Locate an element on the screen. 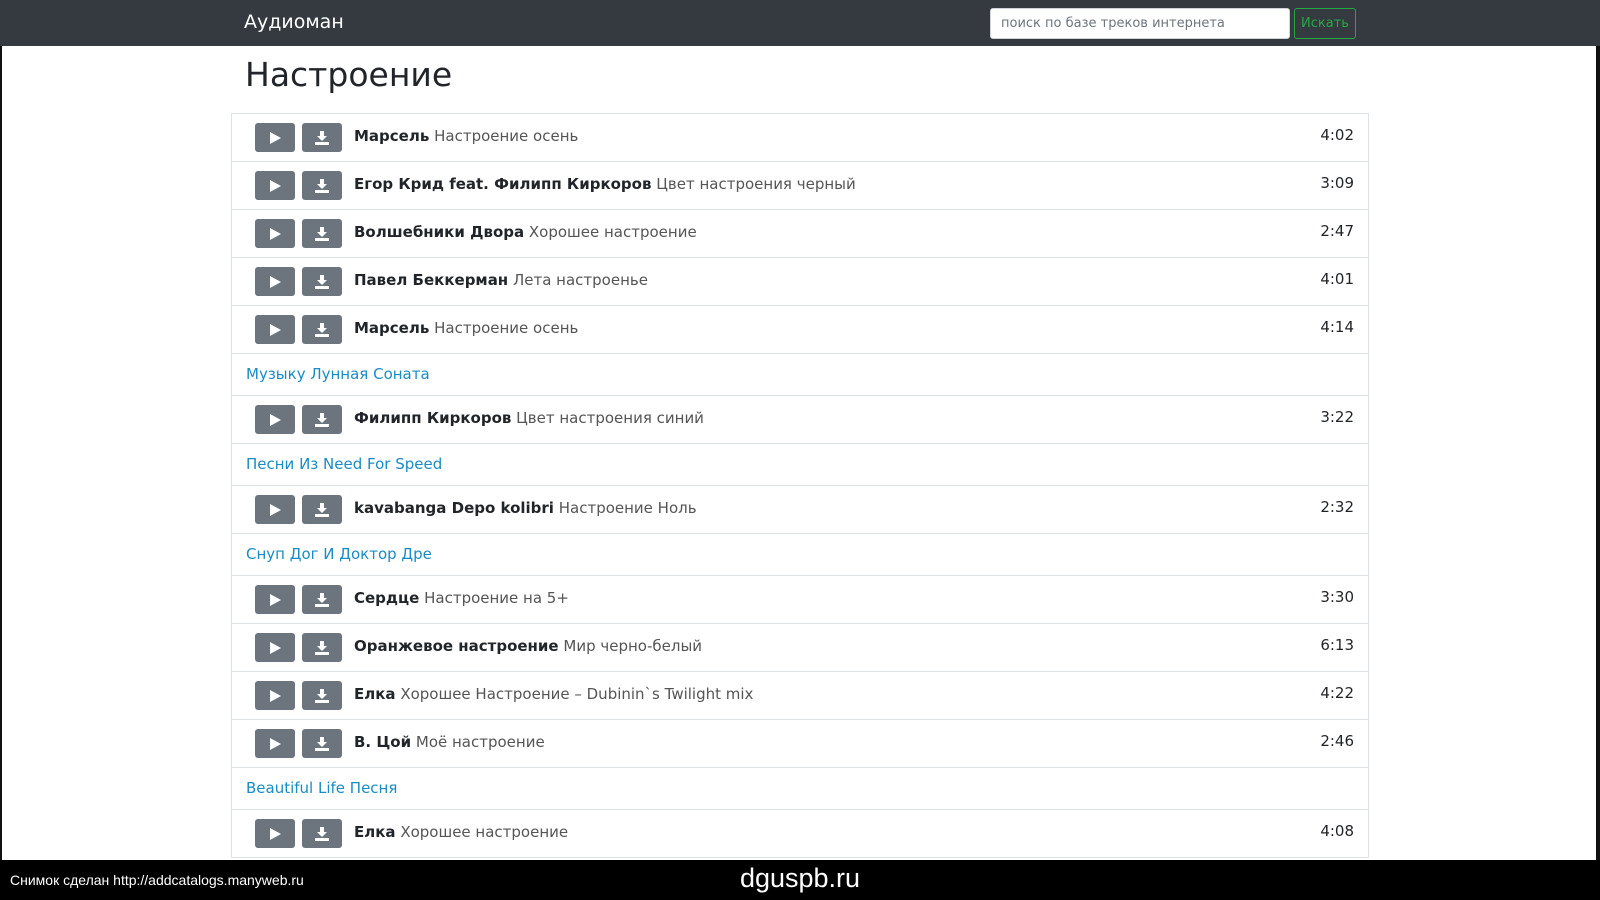 This screenshot has height=900, width=1600. category-link: Beautiful Life Песня is located at coordinates (321, 788).